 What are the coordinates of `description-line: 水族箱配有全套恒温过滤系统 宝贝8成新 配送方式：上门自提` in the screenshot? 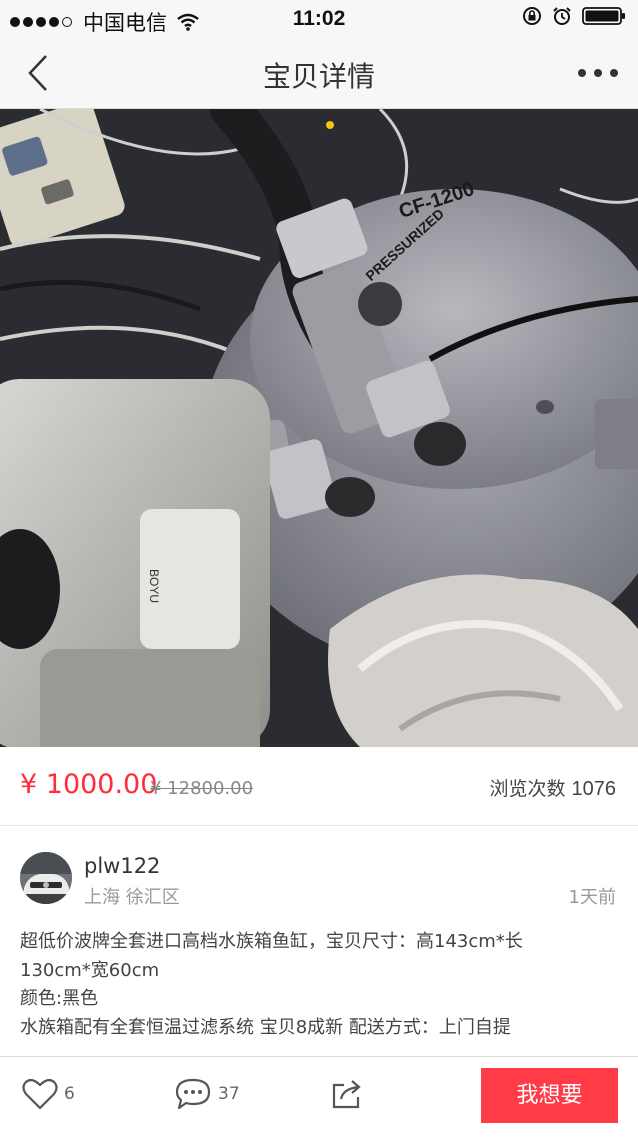 It's located at (265, 1027).